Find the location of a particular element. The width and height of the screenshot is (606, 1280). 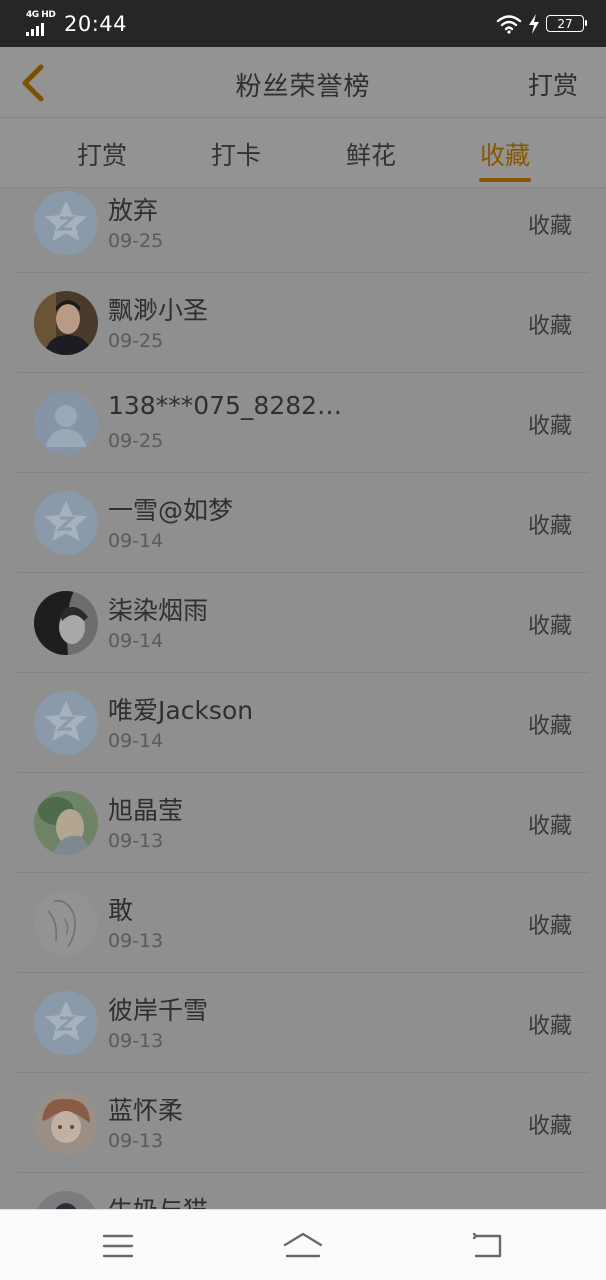

page-title: 粉丝荣誉榜 is located at coordinates (303, 87).